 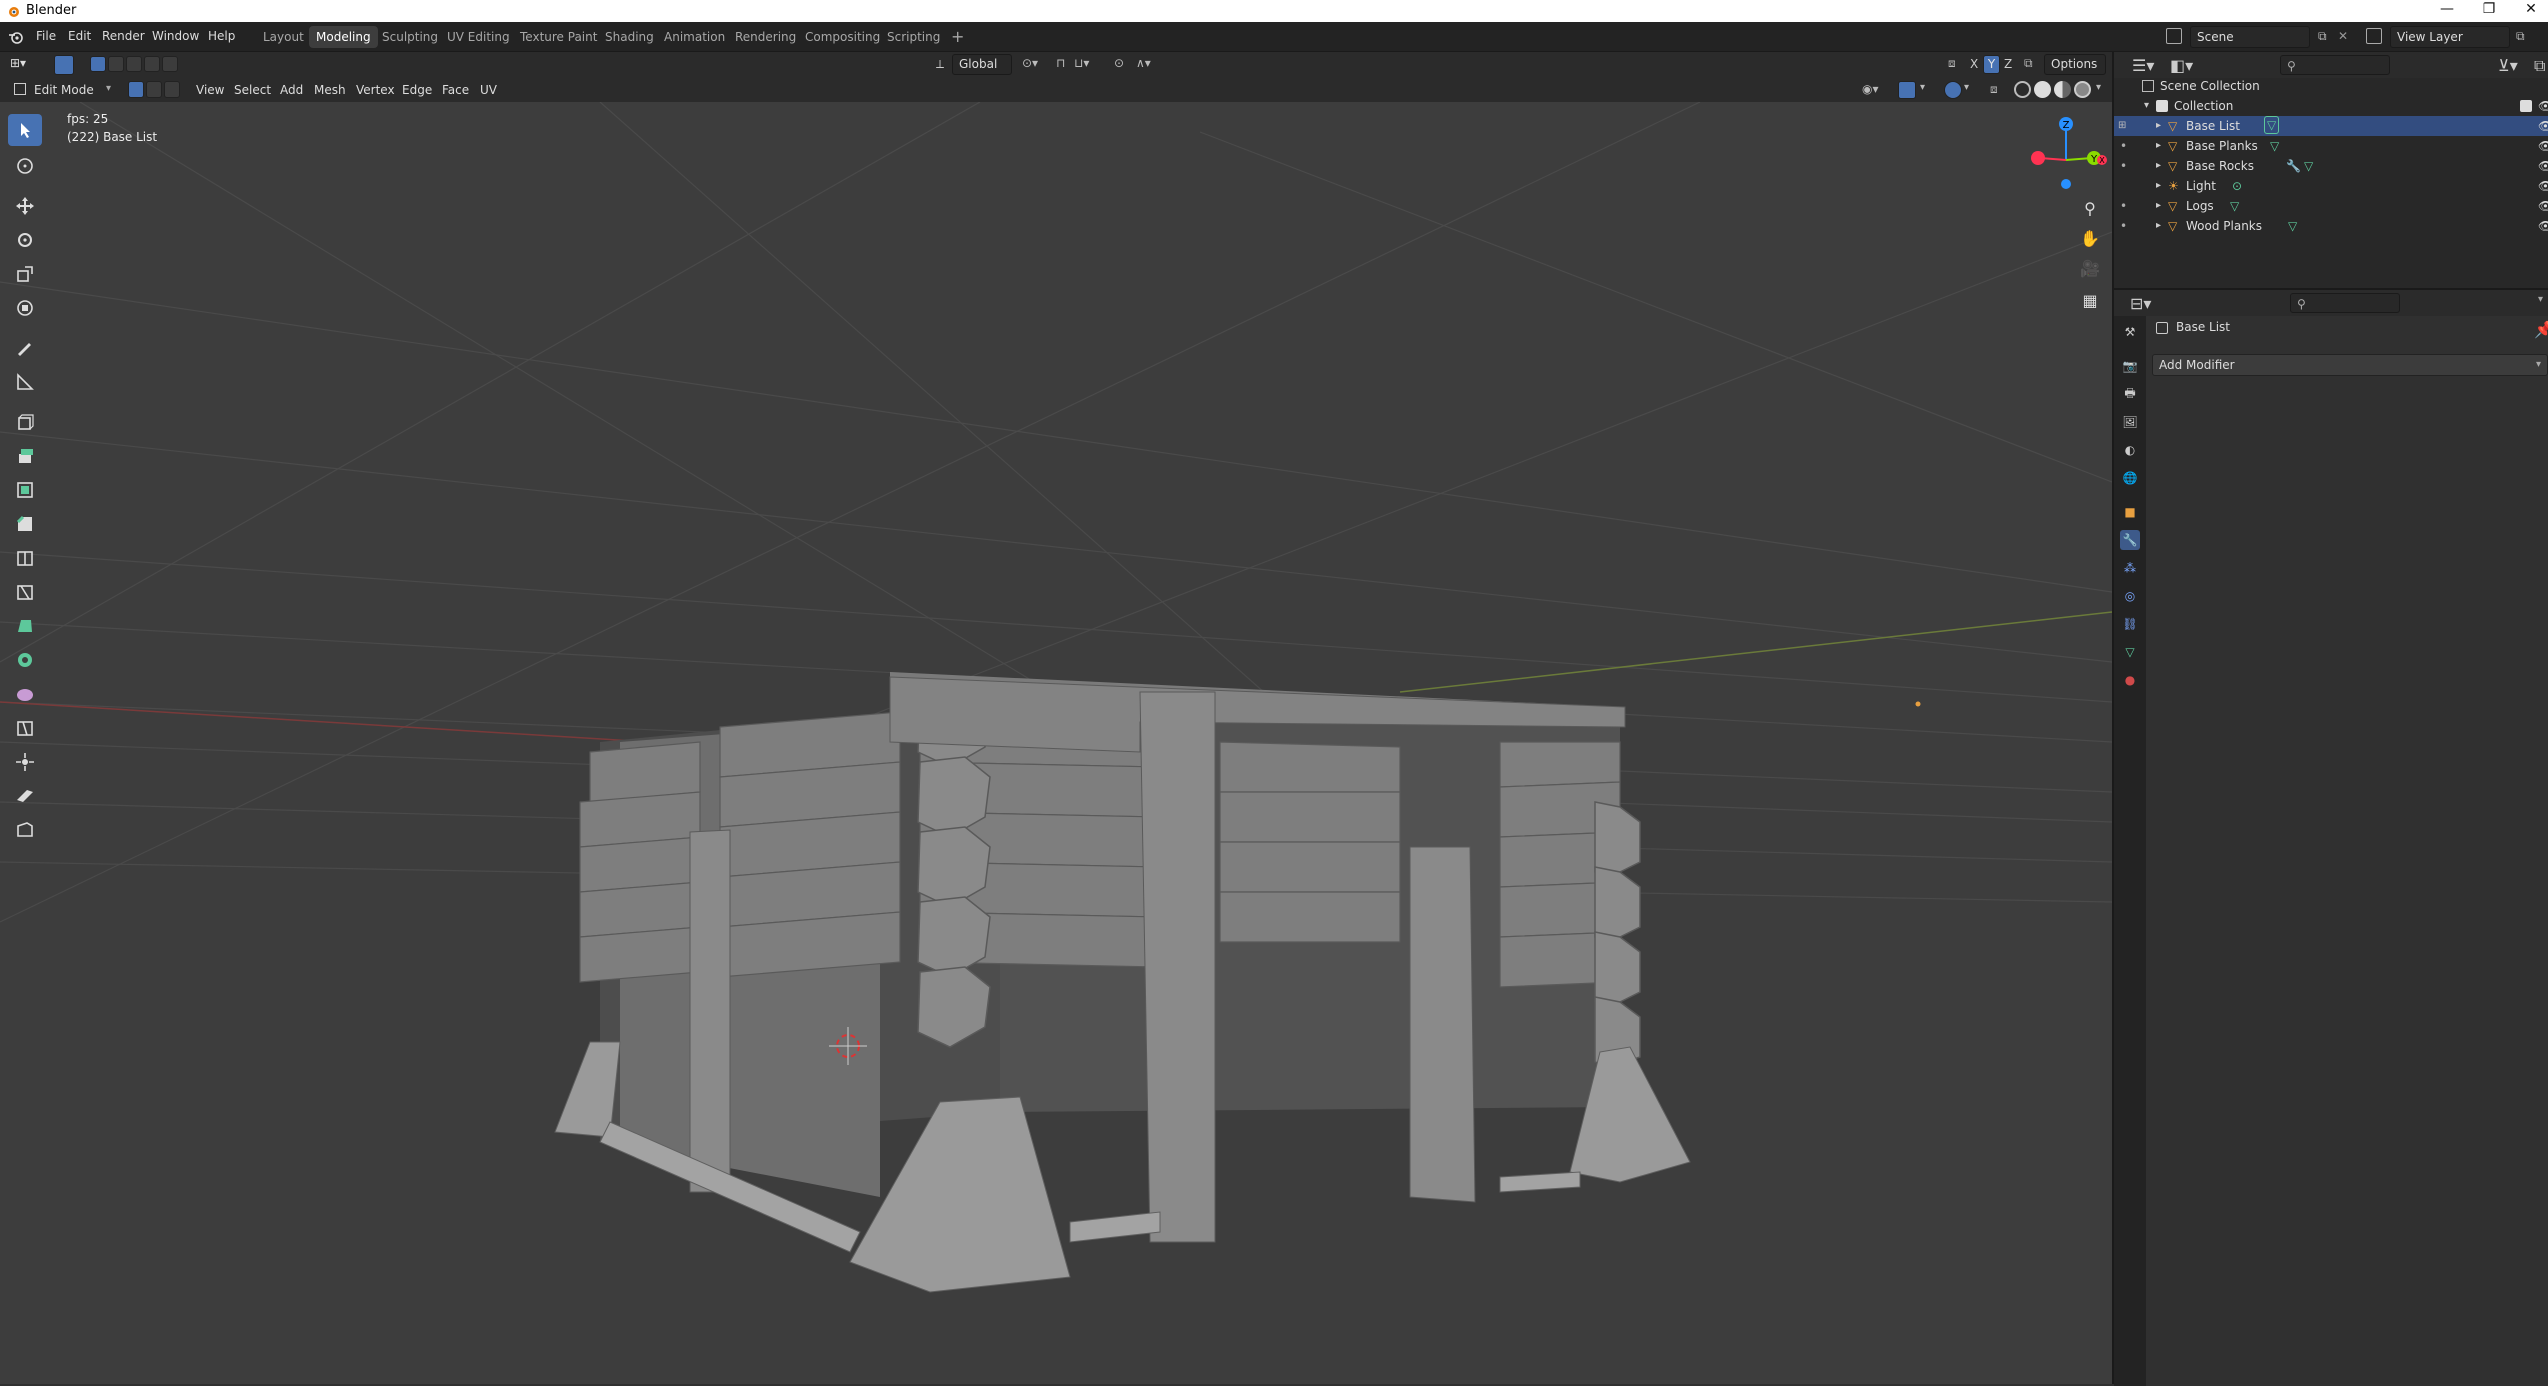 I want to click on face-select-icon, so click(x=172, y=89).